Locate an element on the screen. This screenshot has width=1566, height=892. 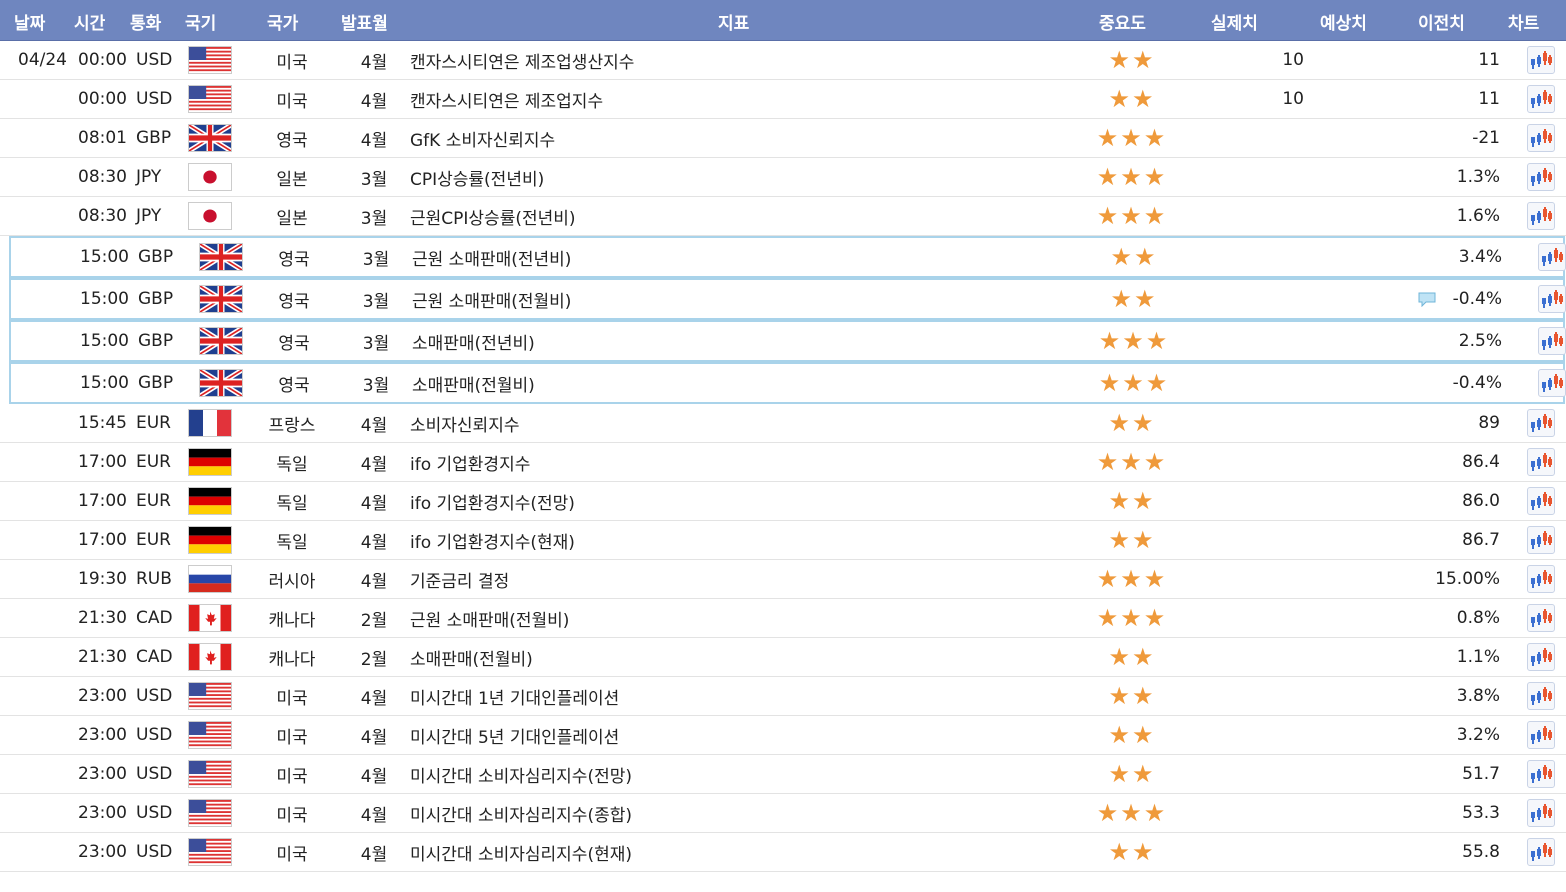
row-indicator-link: ifo 기업환경지수(현재) is located at coordinates (492, 540).